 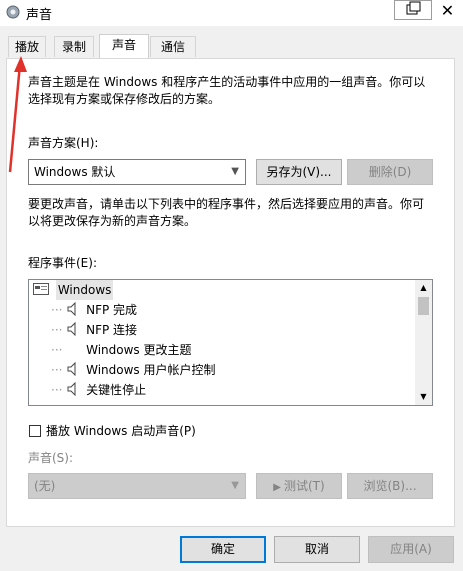 What do you see at coordinates (411, 549) in the screenshot?
I see `apply-button: 应用(A)` at bounding box center [411, 549].